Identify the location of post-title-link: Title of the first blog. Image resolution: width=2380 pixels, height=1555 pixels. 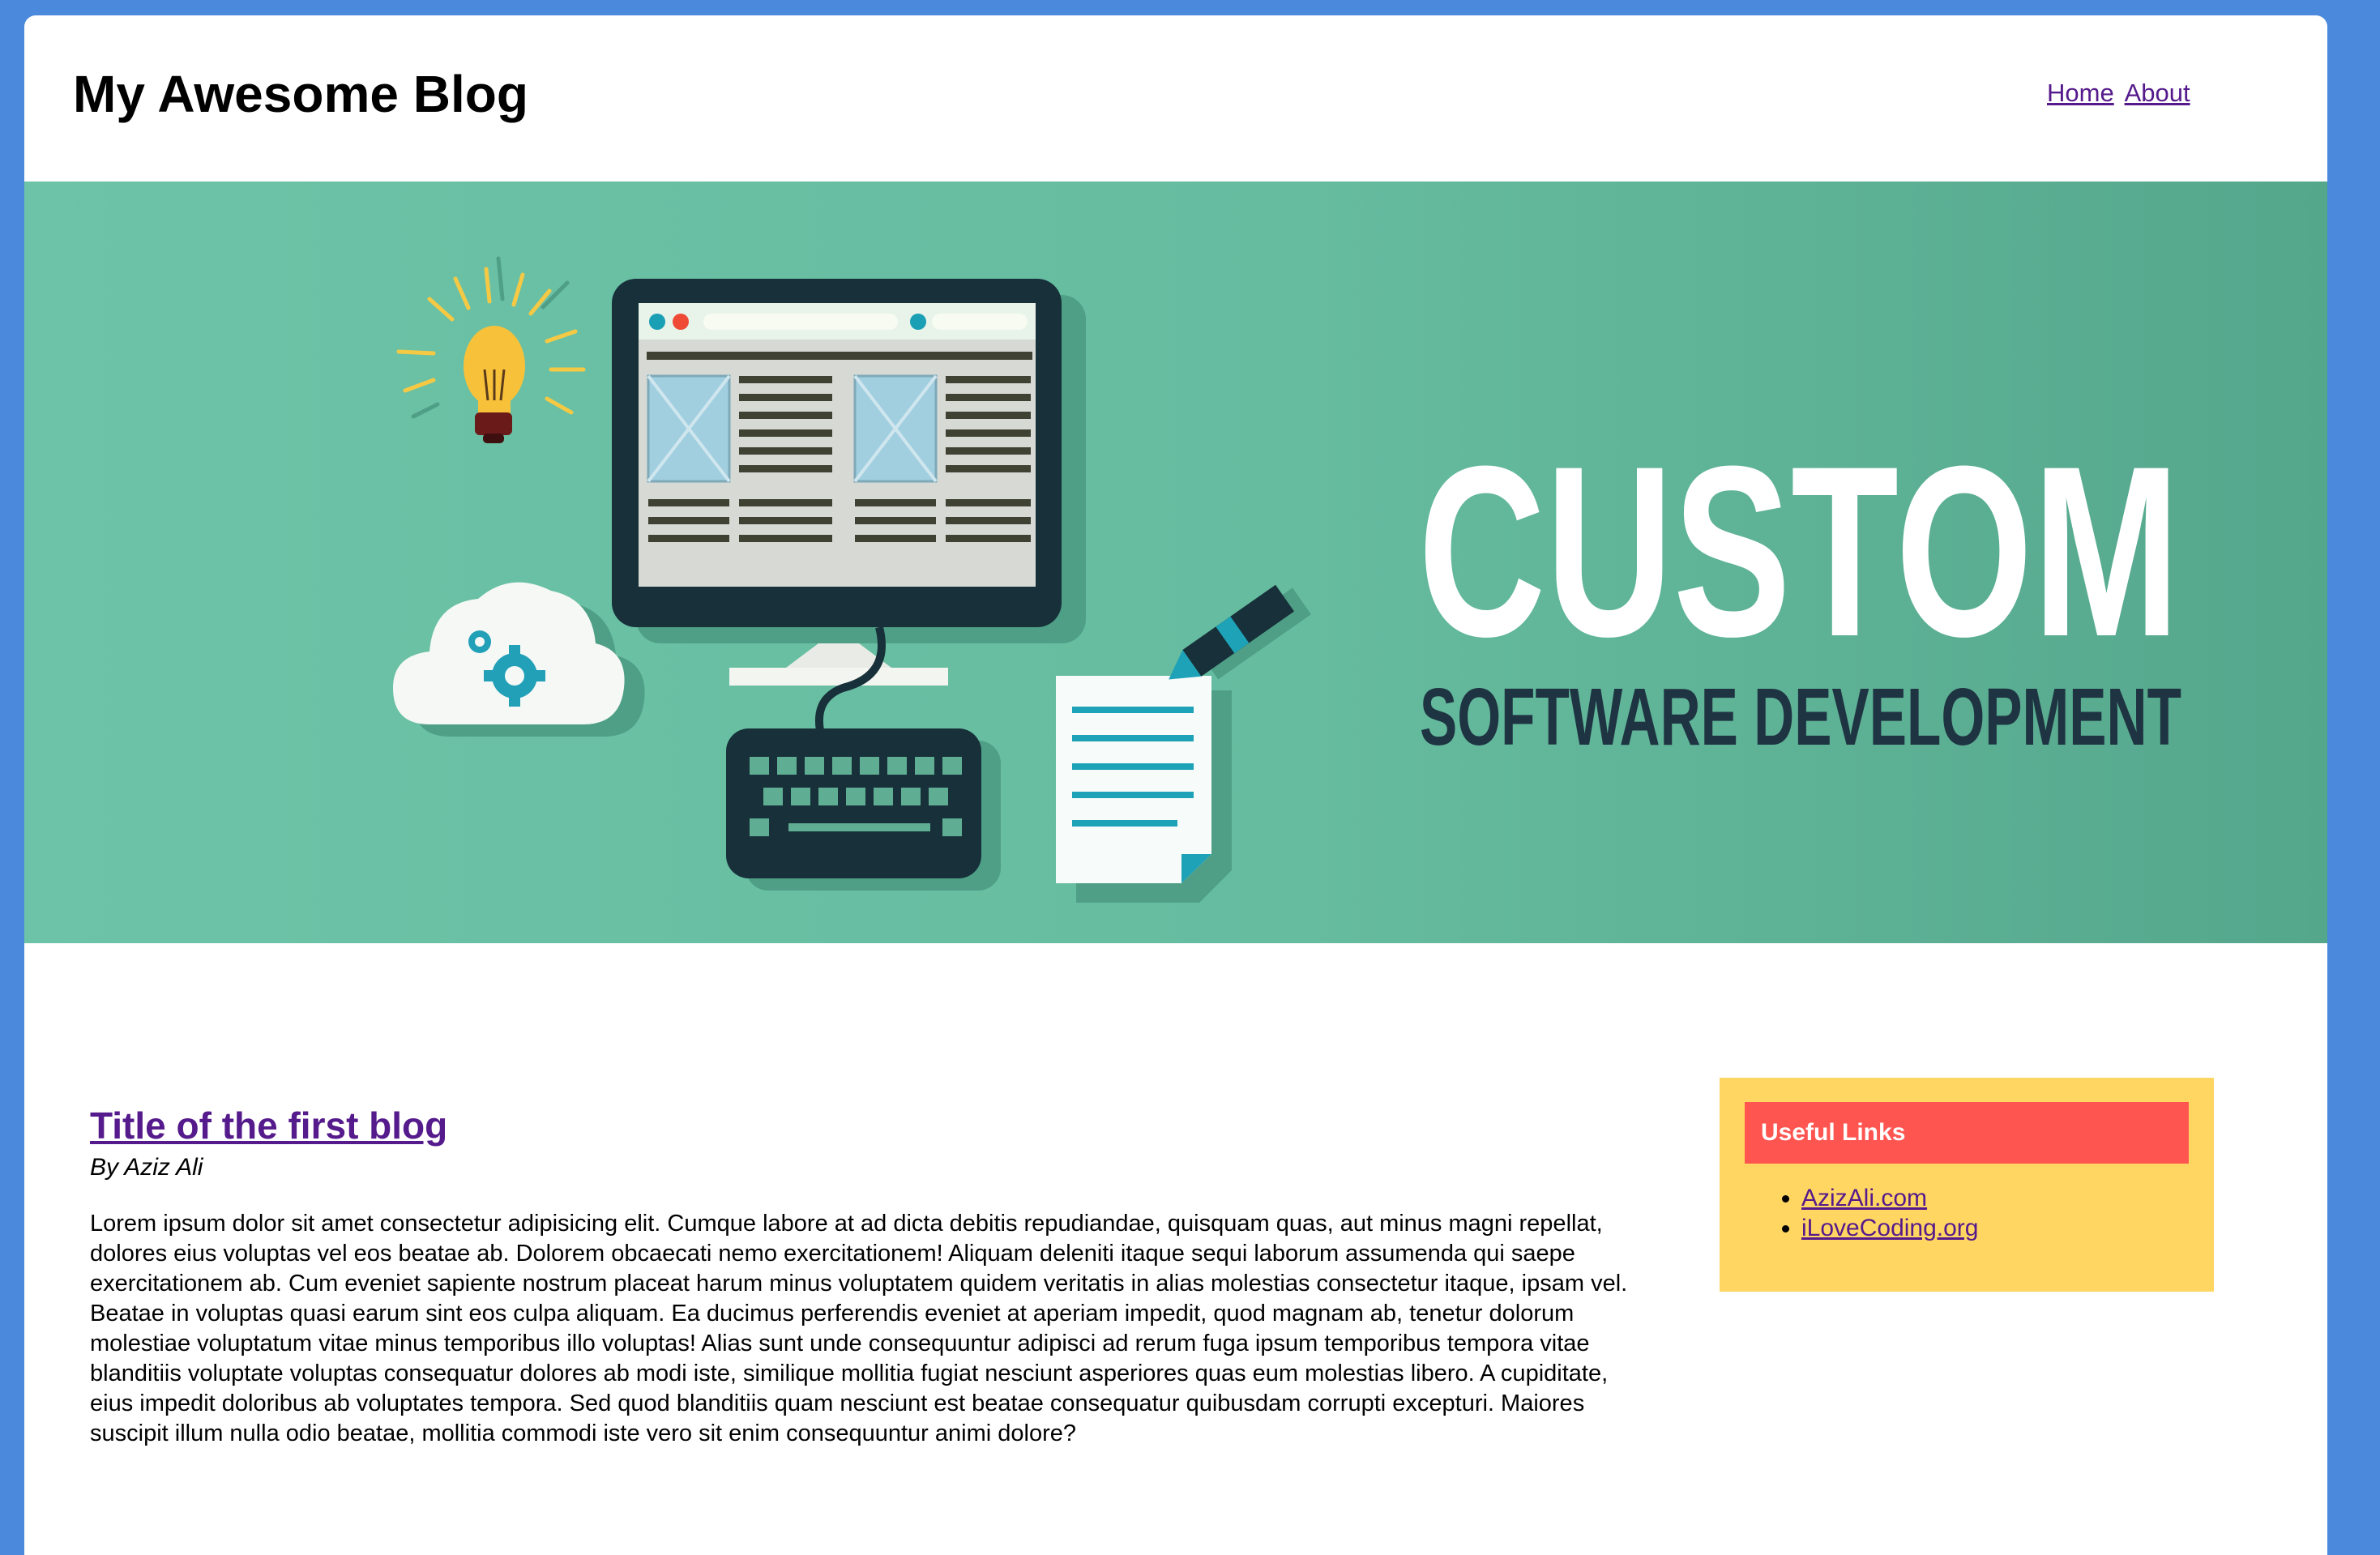
(268, 1125).